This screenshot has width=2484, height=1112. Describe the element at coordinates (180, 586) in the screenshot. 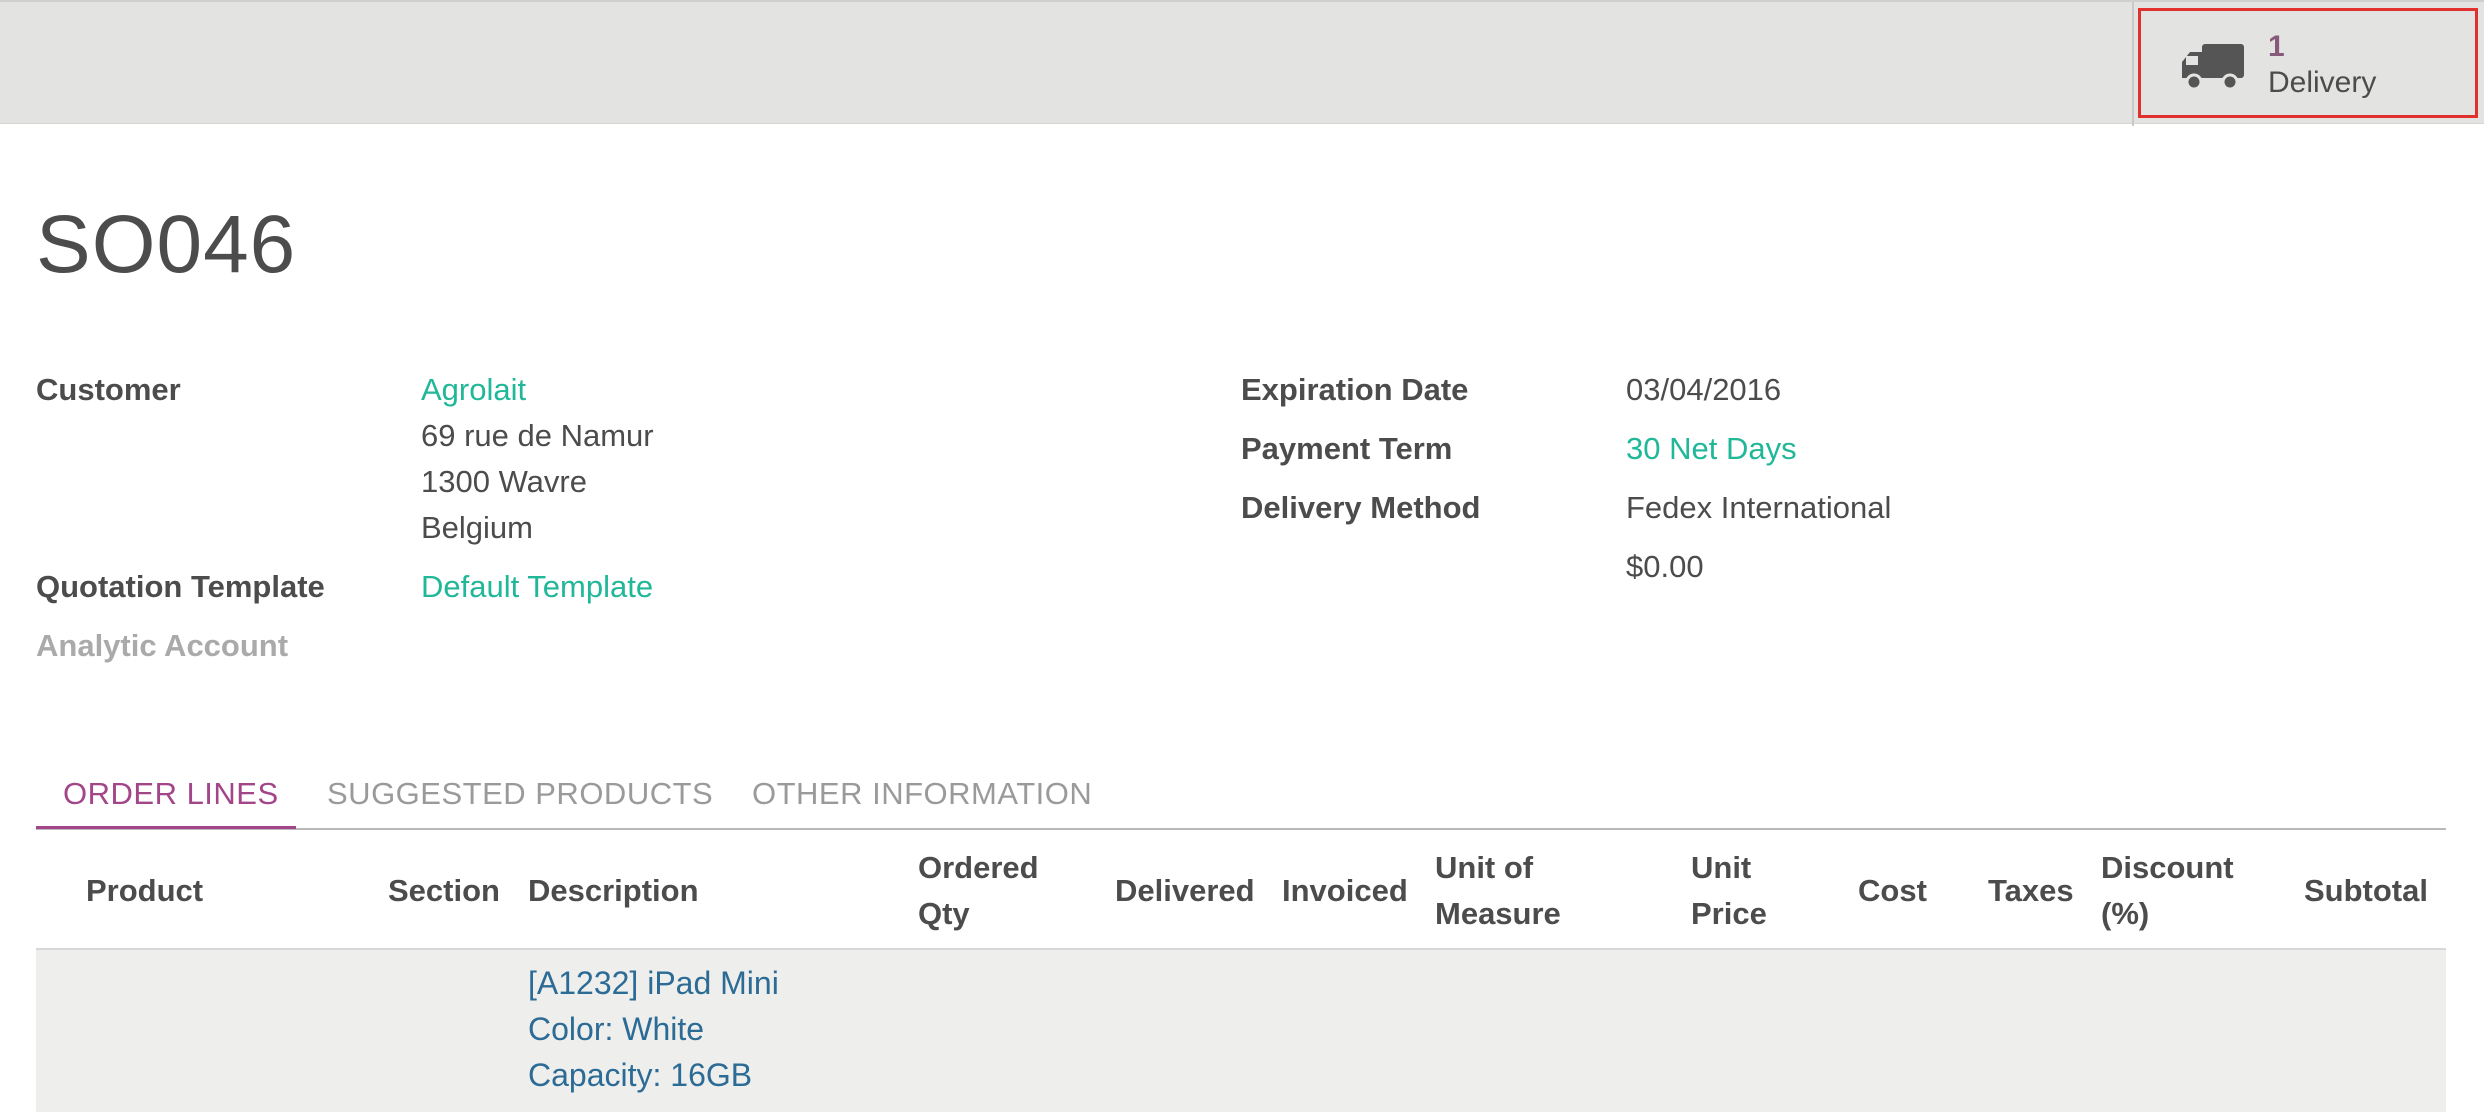

I see `quotation-template-label: Quotation Template` at that location.